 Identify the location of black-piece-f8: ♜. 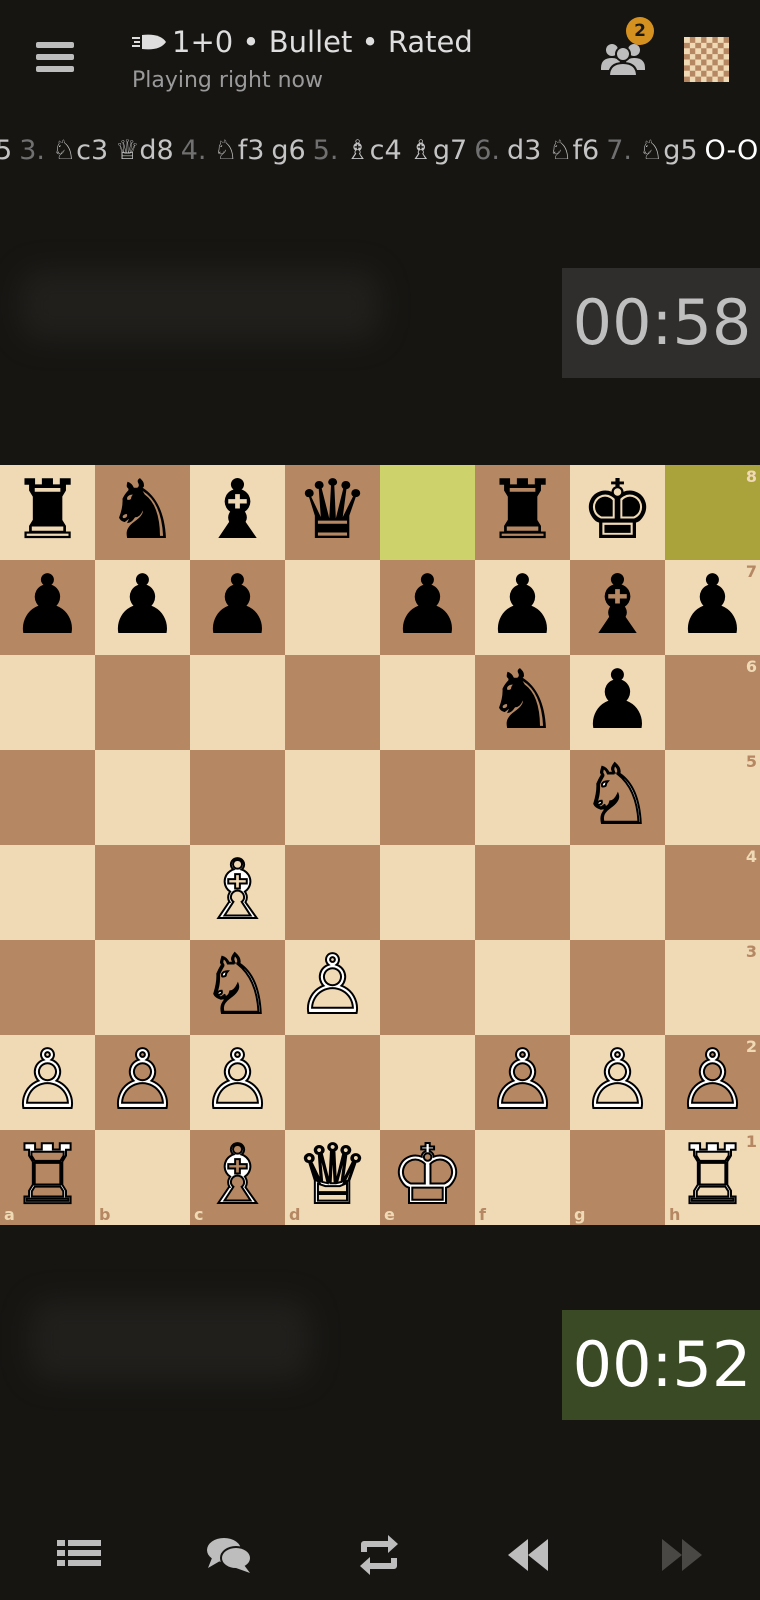
(522, 512).